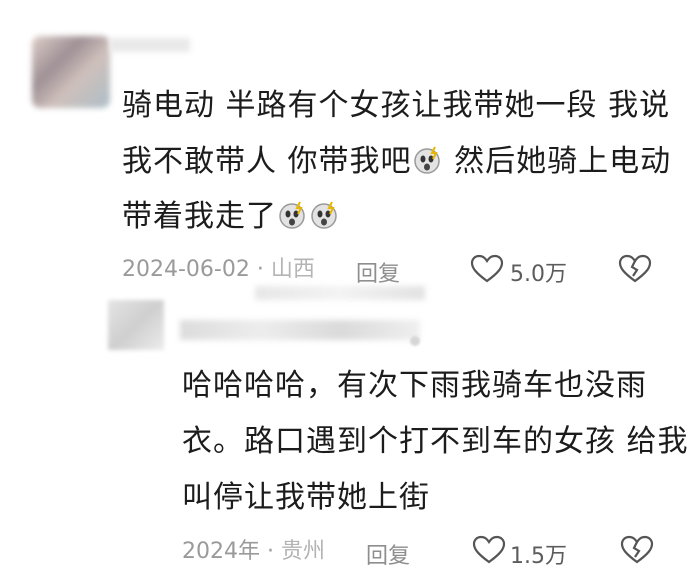  I want to click on reply-username-blurred, so click(300, 330).